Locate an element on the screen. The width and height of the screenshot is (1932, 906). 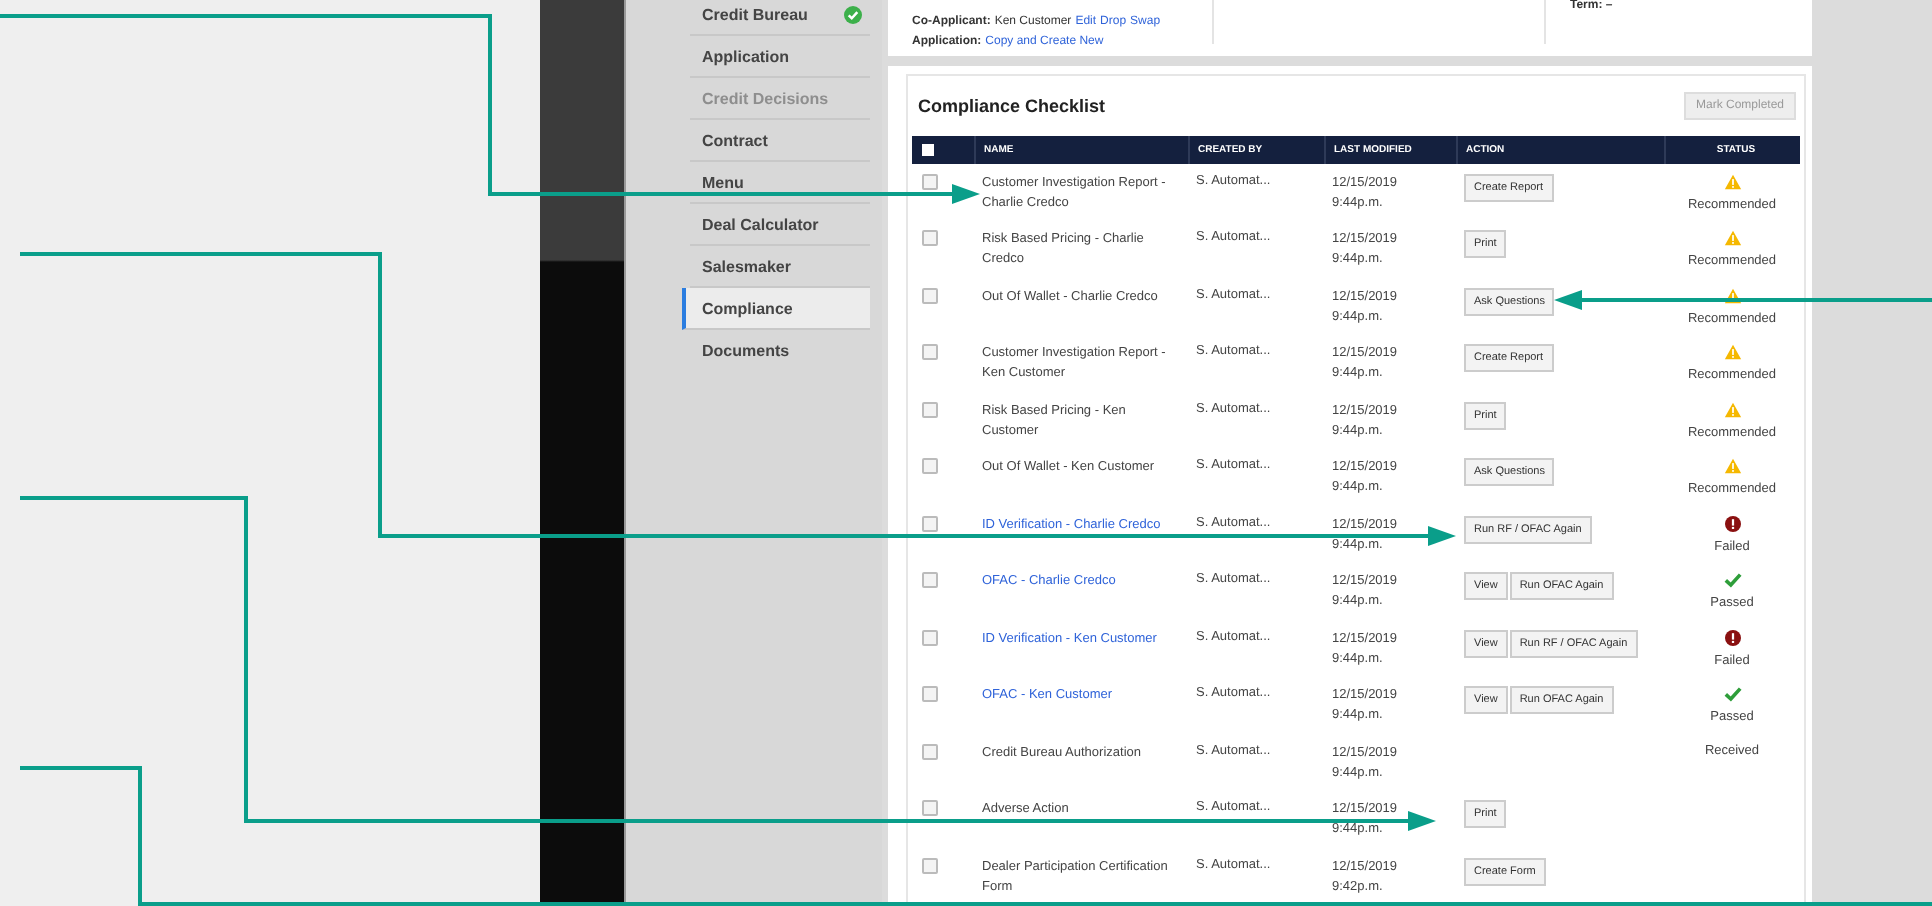
sidebar-item: Contract is located at coordinates (780, 141).